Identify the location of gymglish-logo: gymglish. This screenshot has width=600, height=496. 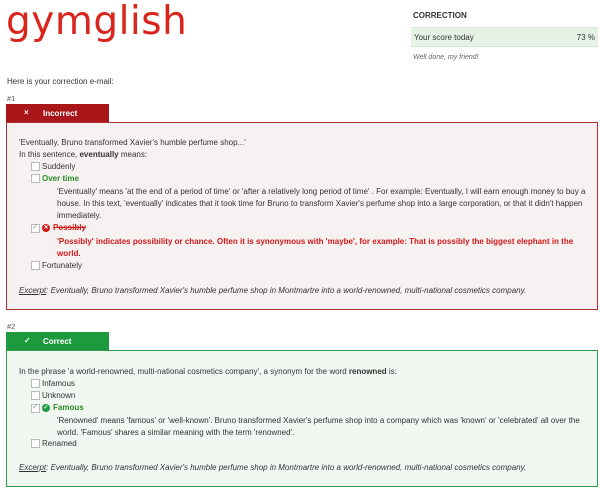
(97, 22).